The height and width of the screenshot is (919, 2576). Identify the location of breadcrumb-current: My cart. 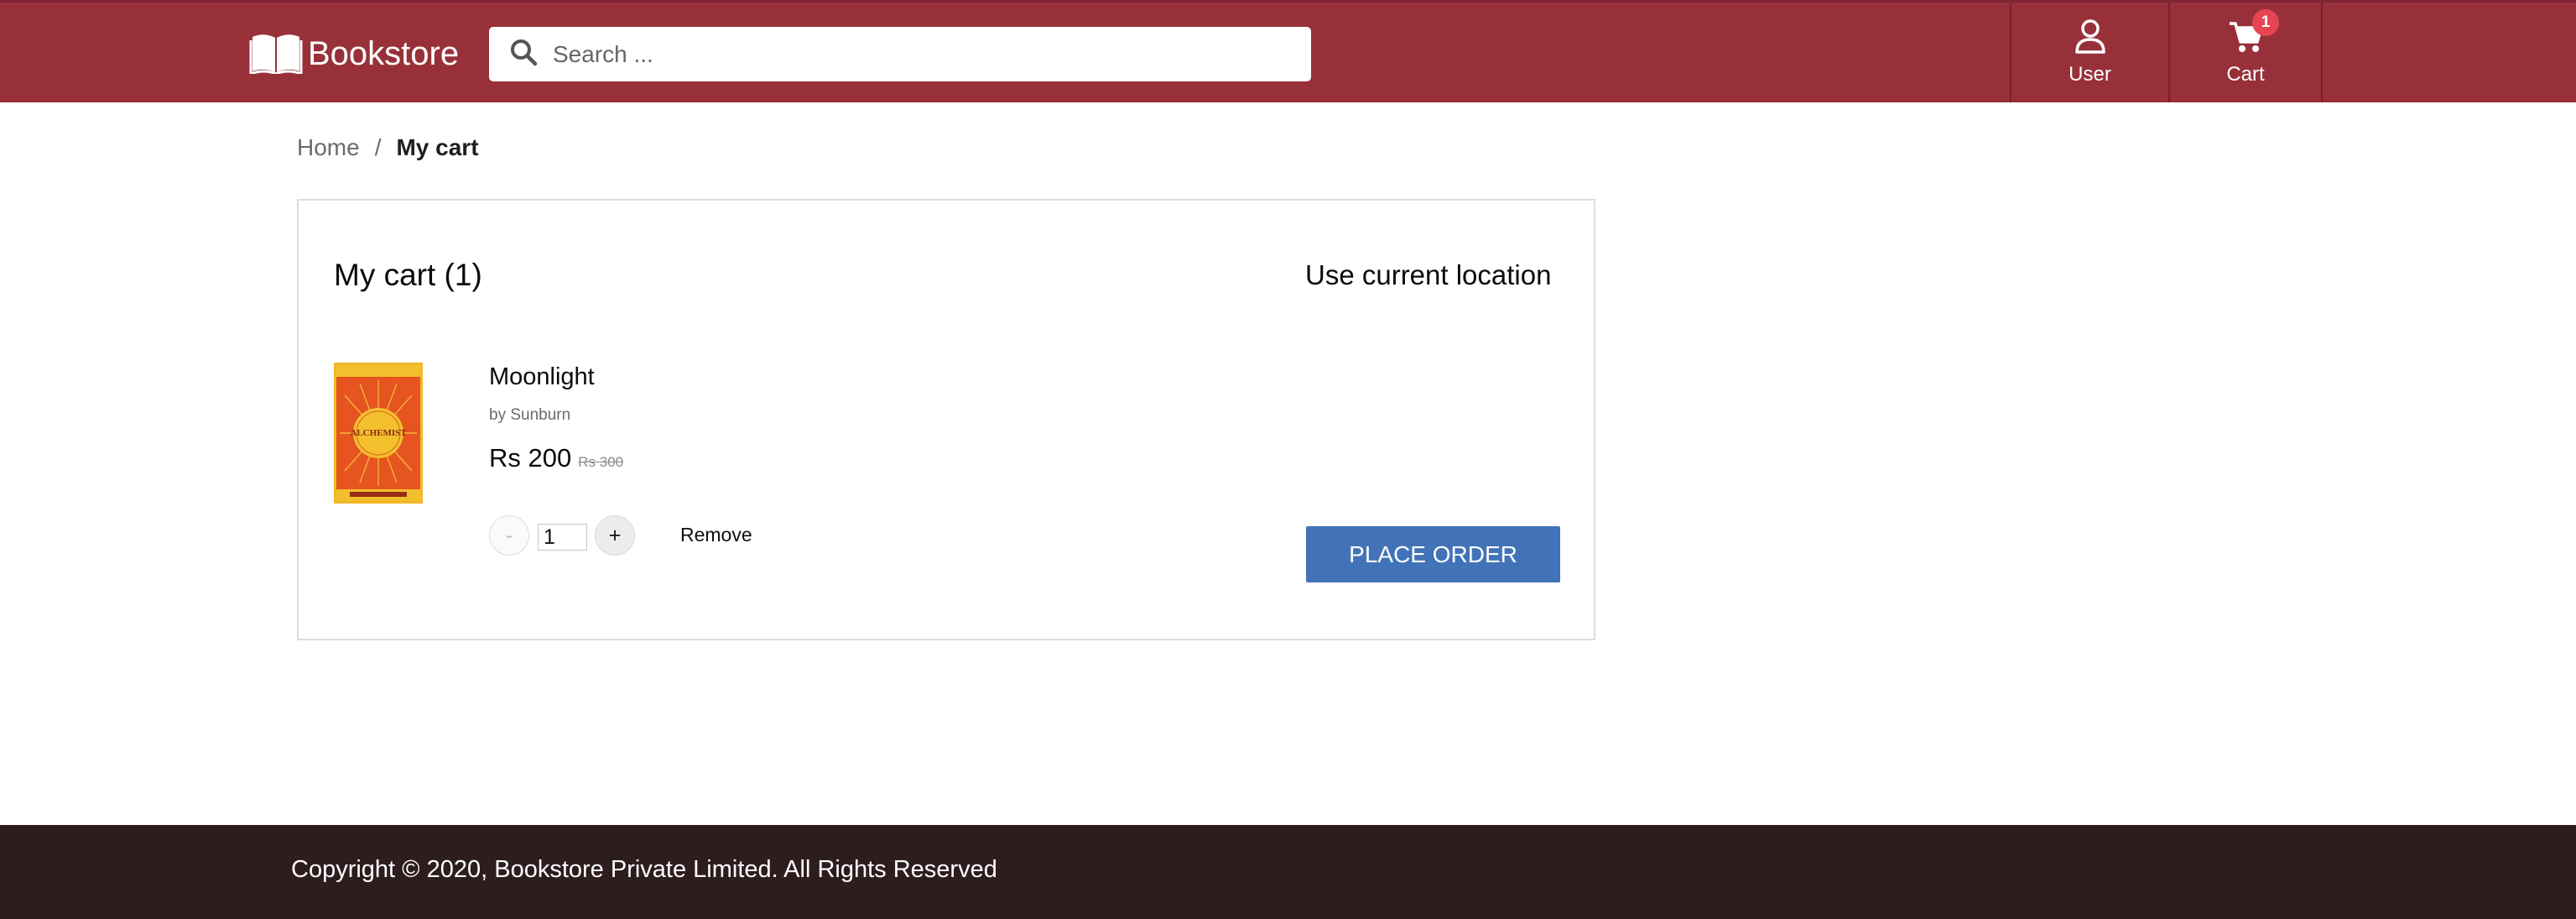
(437, 147).